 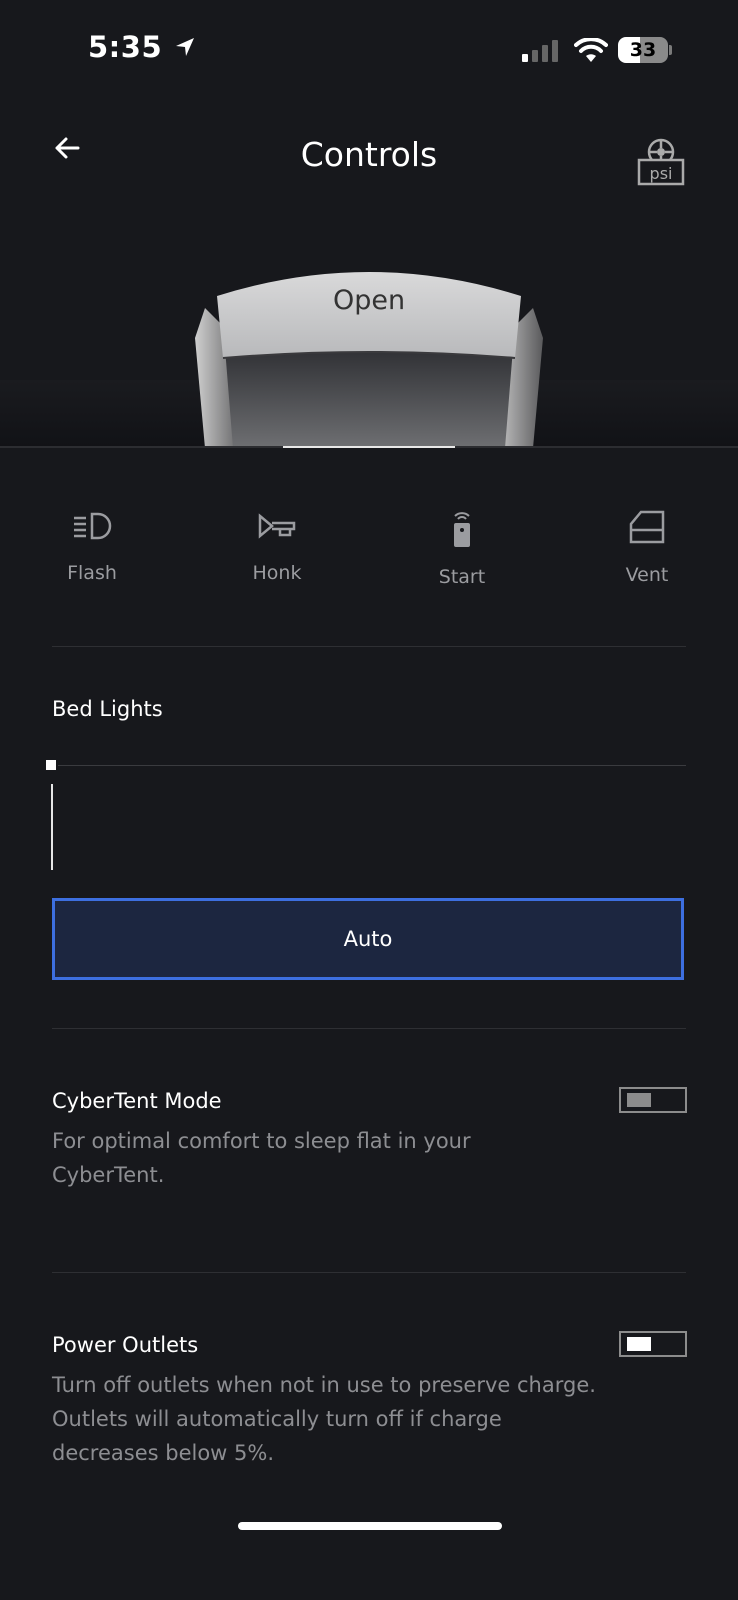 I want to click on vent-label: Vent, so click(x=647, y=575).